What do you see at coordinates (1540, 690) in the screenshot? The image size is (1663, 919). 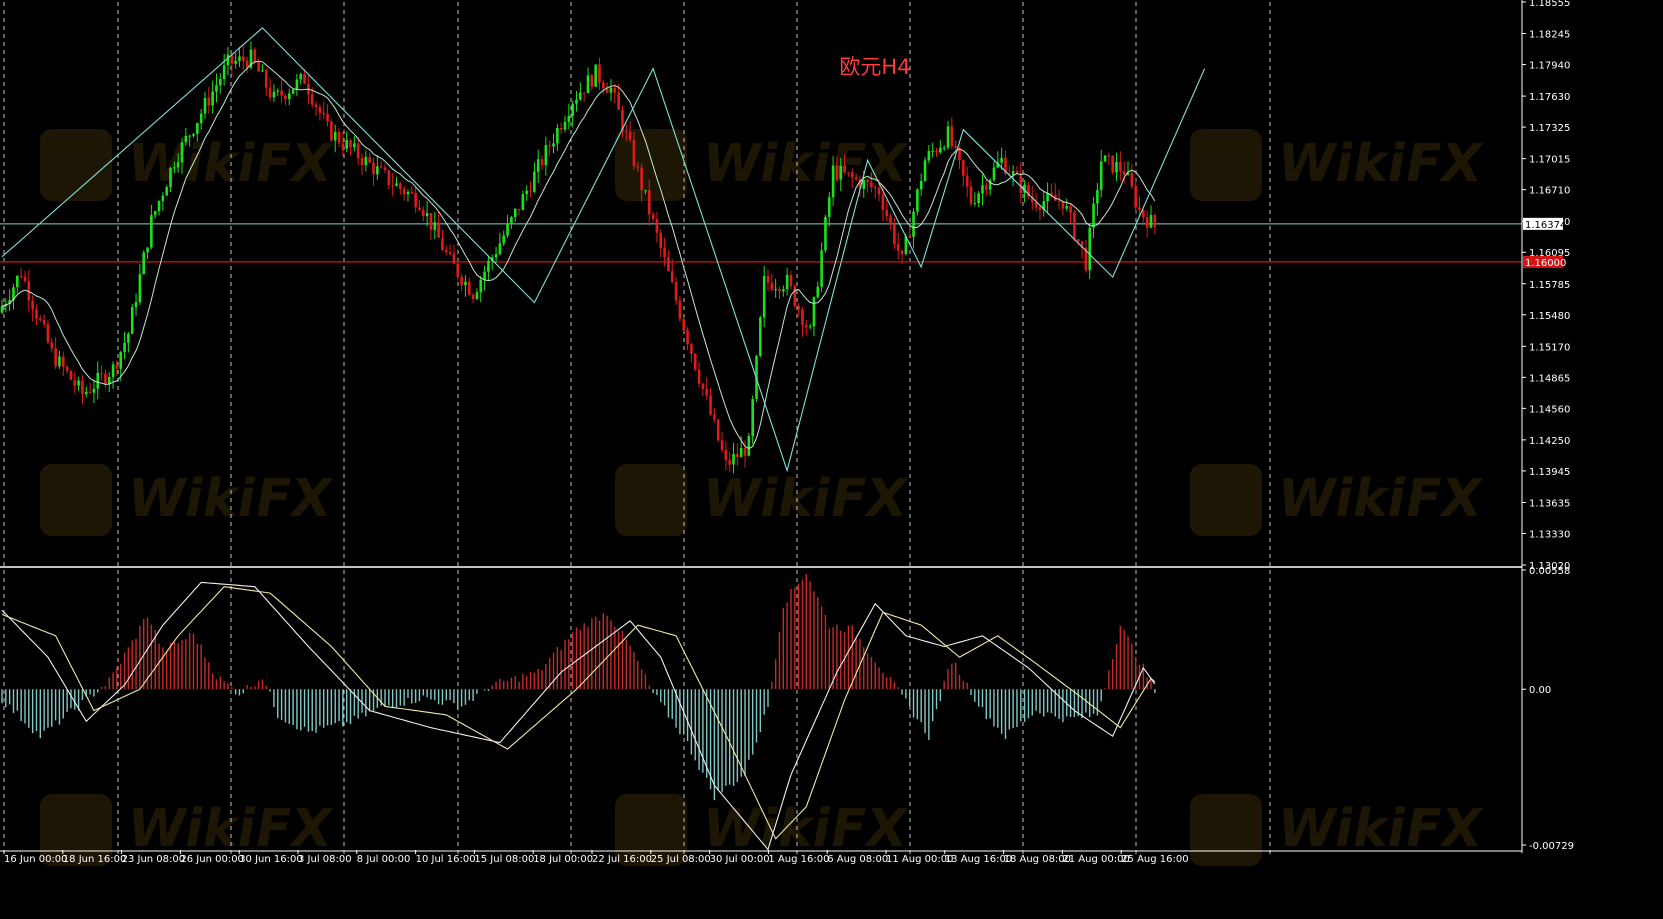 I see `macd-tick-label: 0.00` at bounding box center [1540, 690].